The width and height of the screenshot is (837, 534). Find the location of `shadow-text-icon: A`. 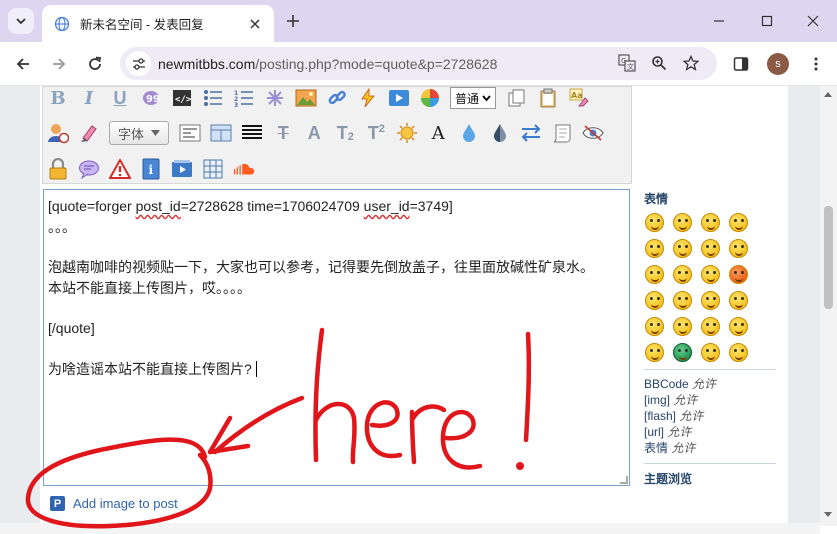

shadow-text-icon: A is located at coordinates (438, 133).